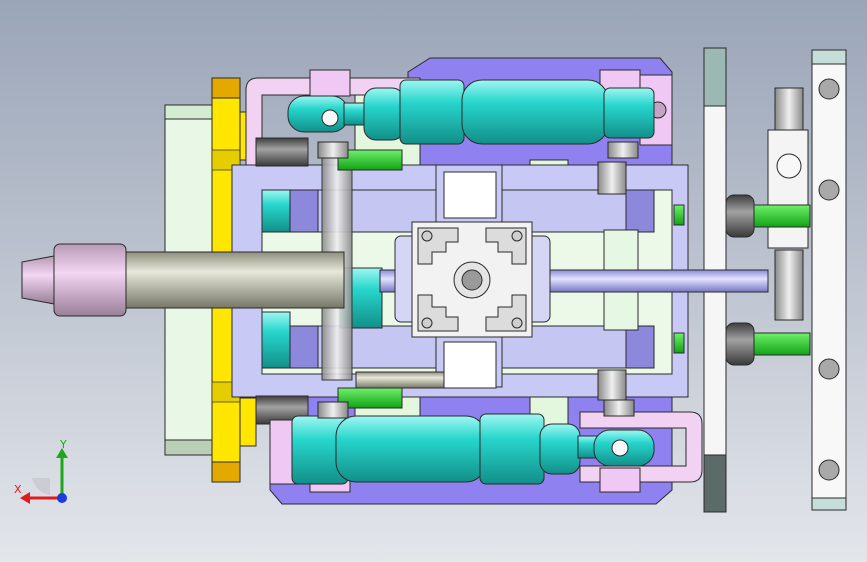 This screenshot has height=562, width=867. What do you see at coordinates (472, 279) in the screenshot?
I see `aluminium-profile` at bounding box center [472, 279].